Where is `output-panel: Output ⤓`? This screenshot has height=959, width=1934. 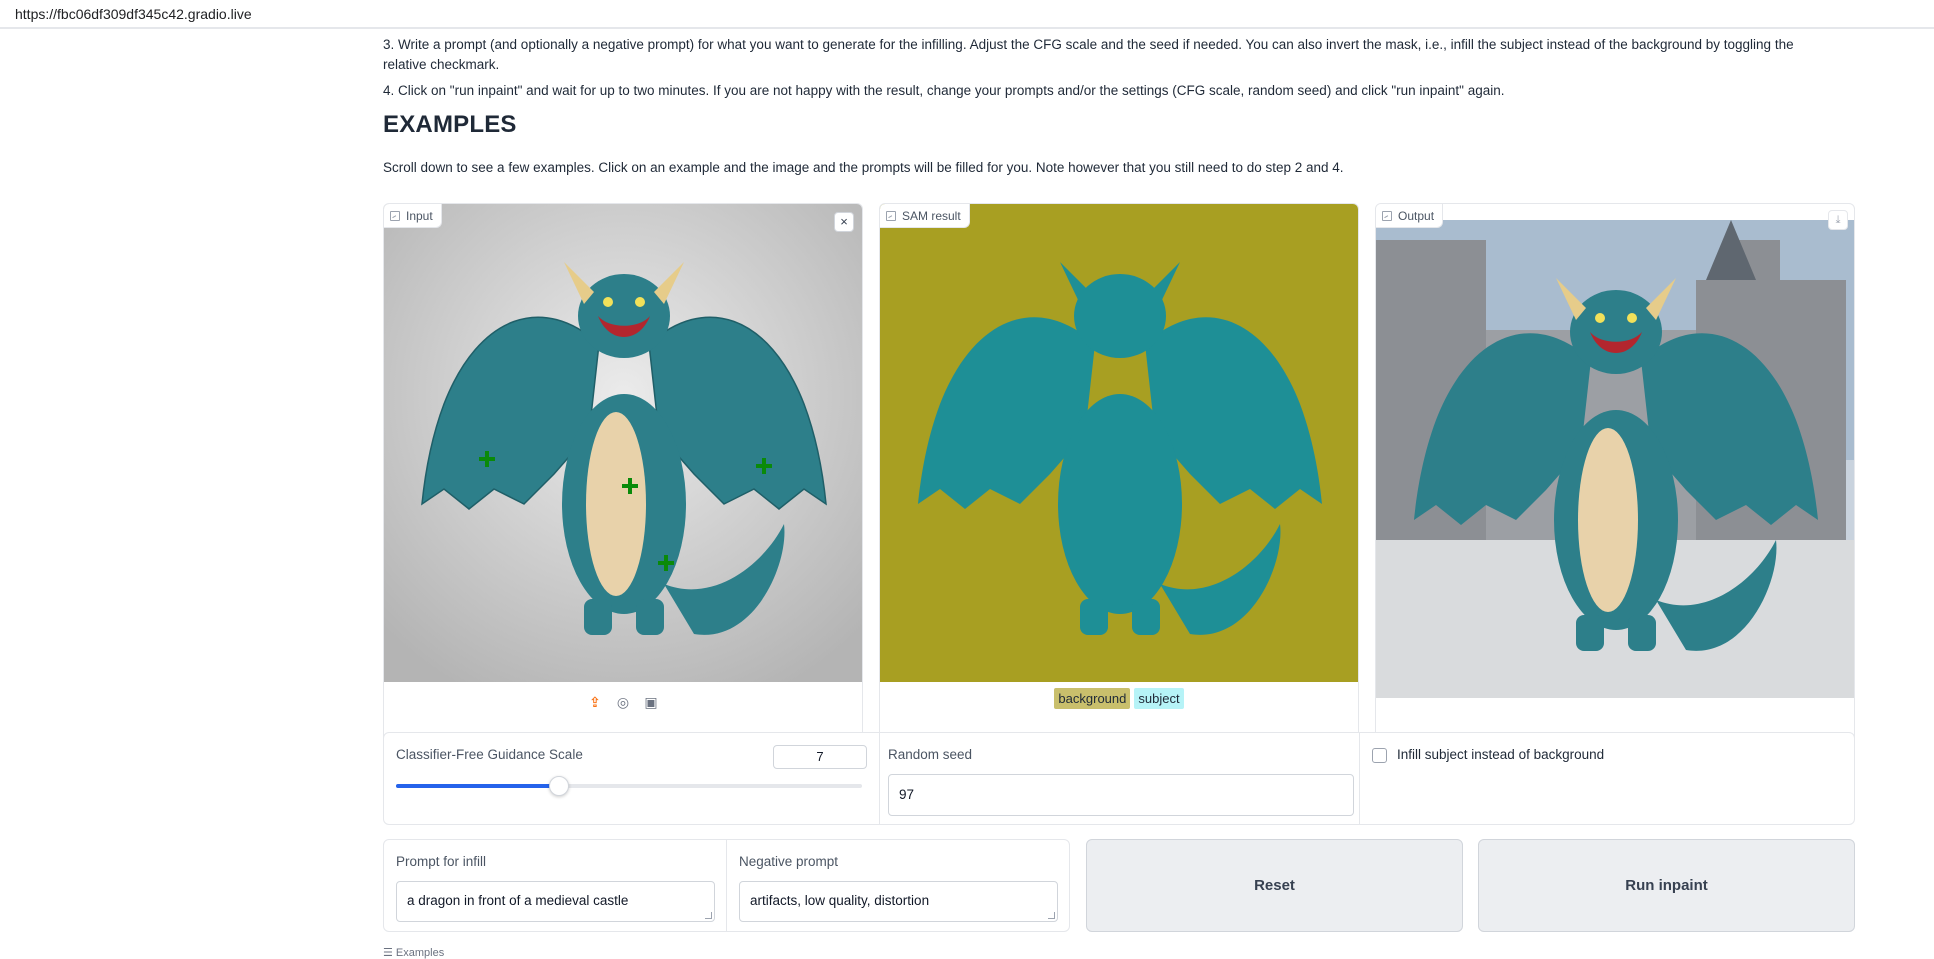
output-panel: Output ⤓ is located at coordinates (1615, 473).